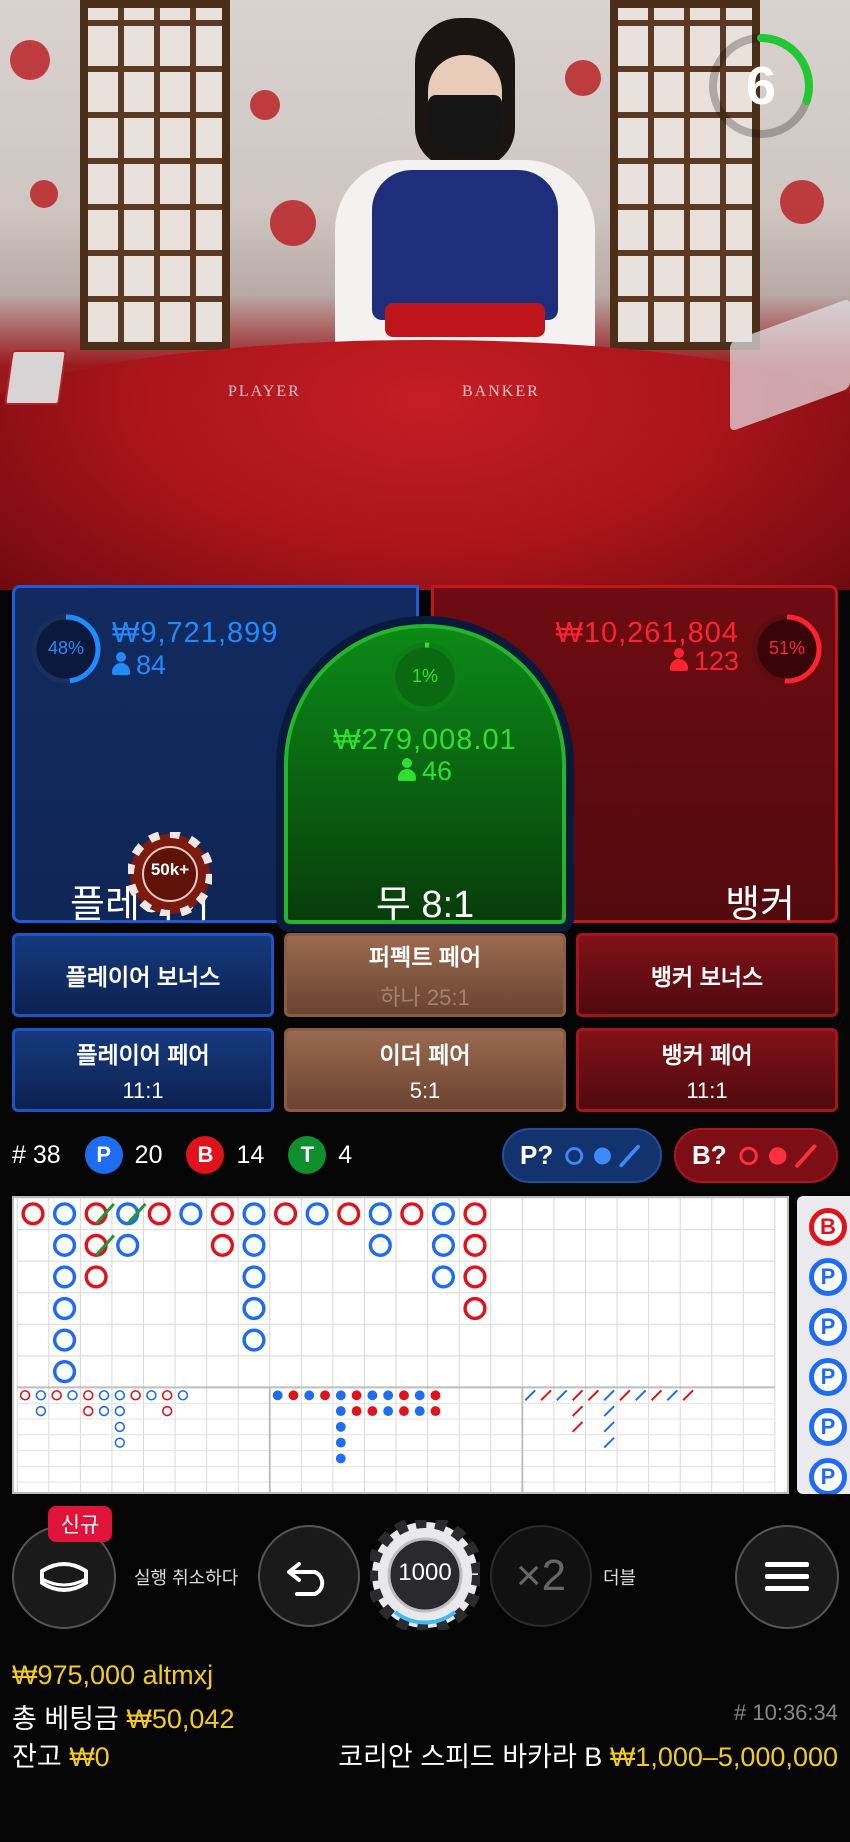  Describe the element at coordinates (787, 648) in the screenshot. I see `banker-percent: 51%` at that location.